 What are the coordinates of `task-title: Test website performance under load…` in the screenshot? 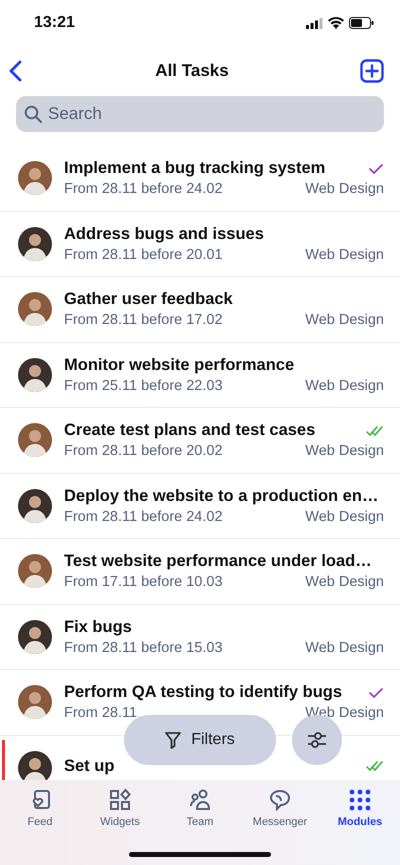 It's located at (218, 562).